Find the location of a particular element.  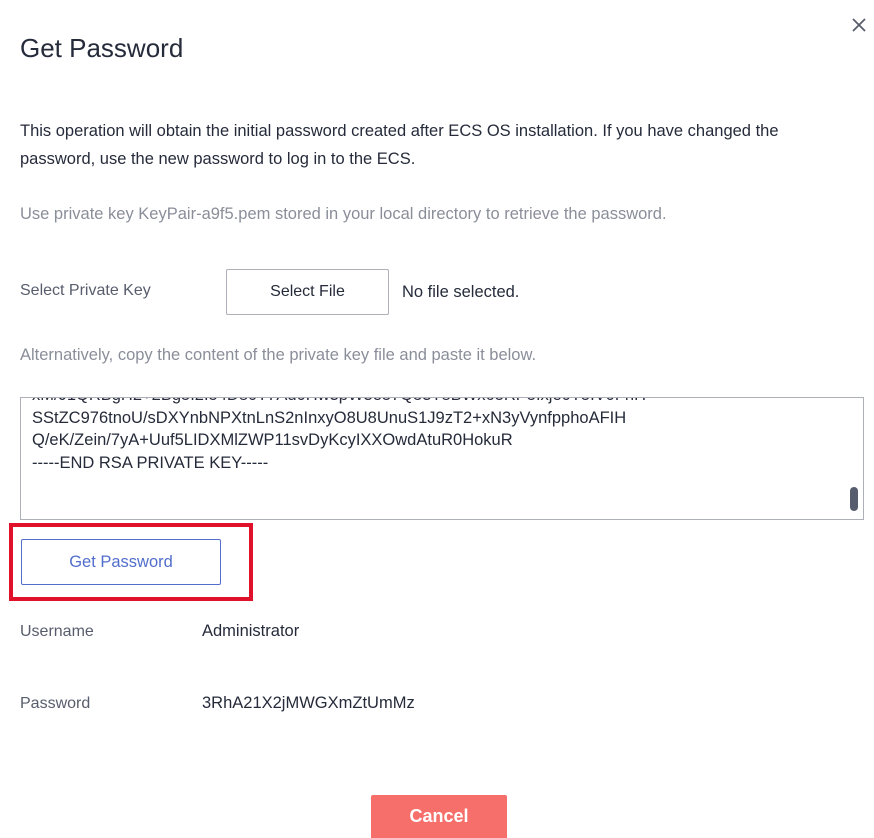

password-label: Password is located at coordinates (55, 703).